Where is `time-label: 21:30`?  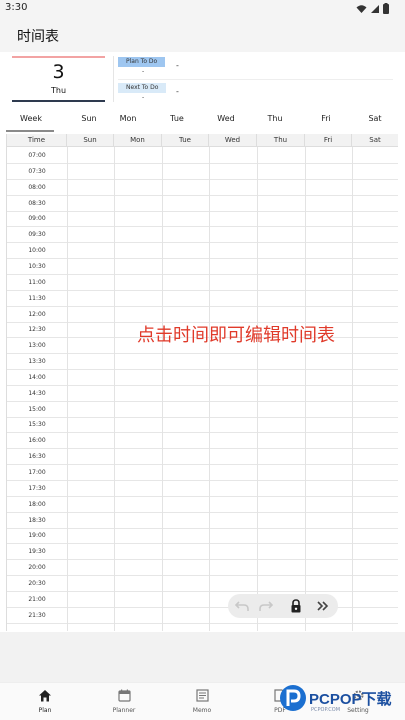
time-label: 21:30 is located at coordinates (37, 615).